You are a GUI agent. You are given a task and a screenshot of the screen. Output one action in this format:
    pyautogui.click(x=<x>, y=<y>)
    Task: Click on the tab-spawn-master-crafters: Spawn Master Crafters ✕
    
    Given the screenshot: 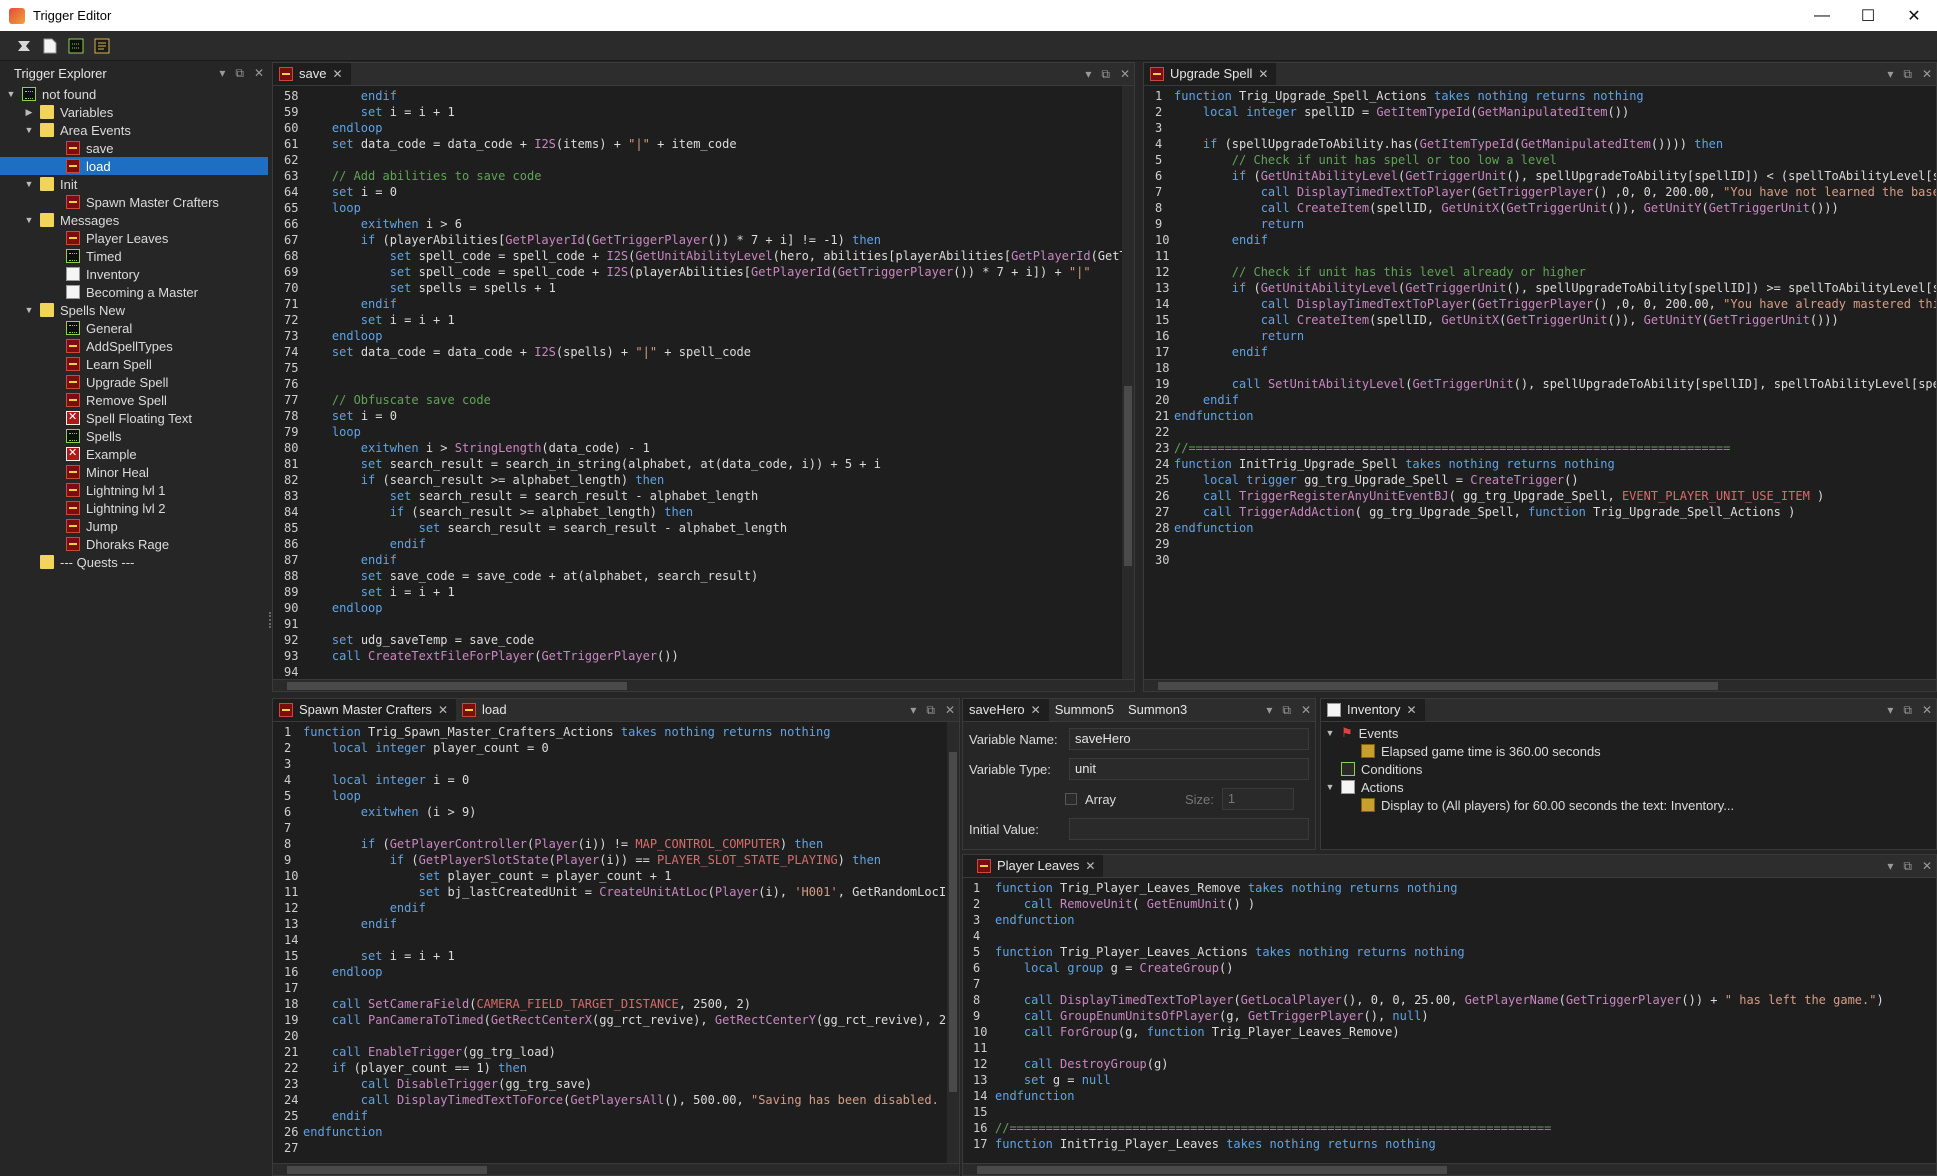 What is the action you would take?
    pyautogui.click(x=364, y=710)
    